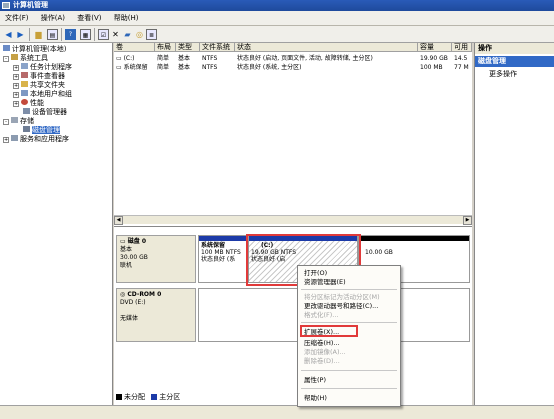  I want to click on volume-status: 状态良好 (启动, 页面文件, 活动, 故障转储, 主分区), so click(305, 58).